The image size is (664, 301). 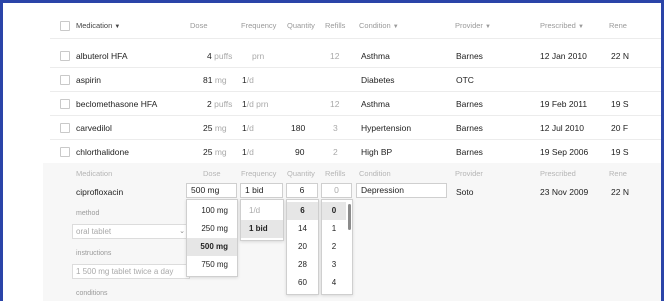 I want to click on frequency-option-selected: 1 bid, so click(x=262, y=229).